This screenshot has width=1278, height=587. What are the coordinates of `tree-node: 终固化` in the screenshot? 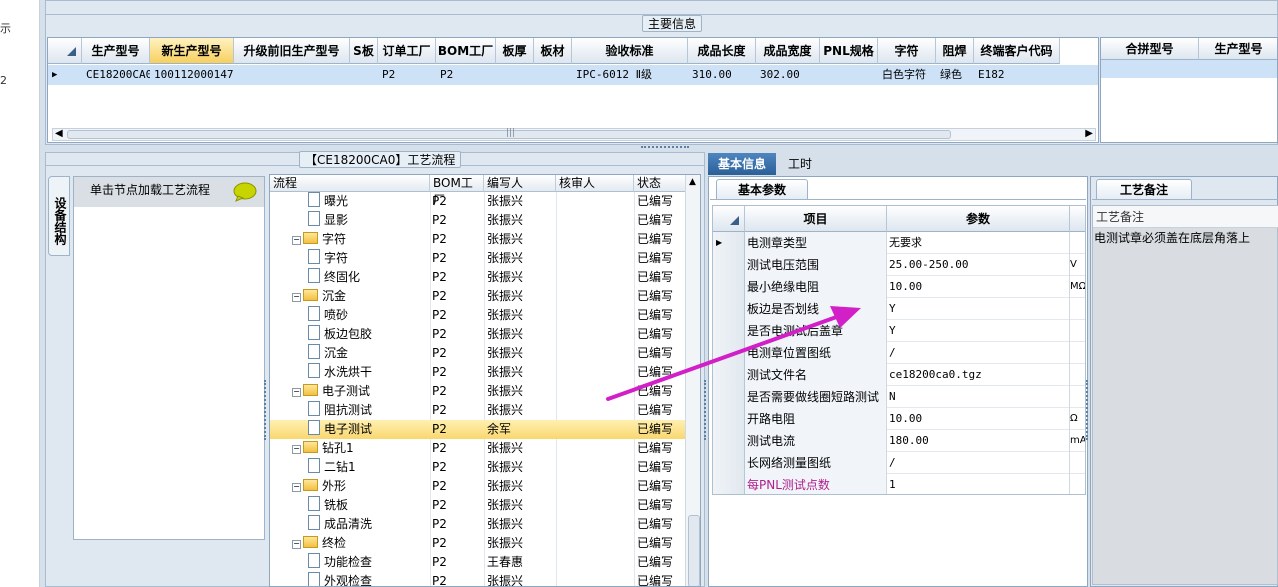 It's located at (334, 277).